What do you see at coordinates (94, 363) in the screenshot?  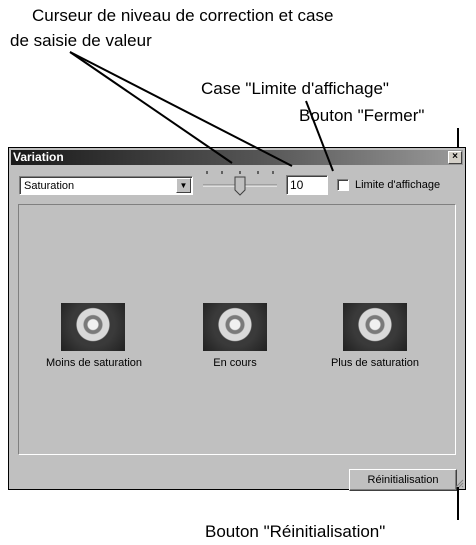 I see `preview-label-less: Moins de saturation` at bounding box center [94, 363].